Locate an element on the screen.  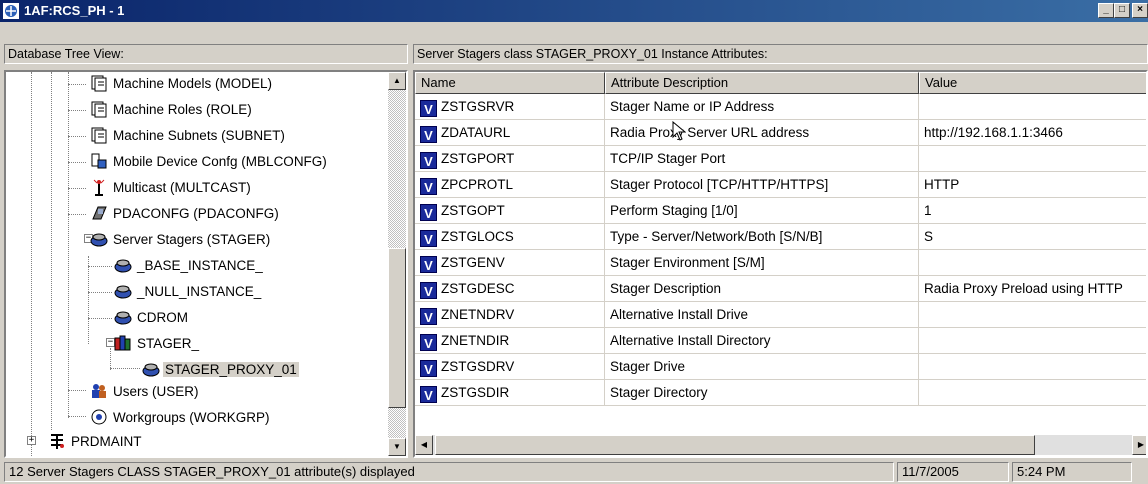
attribute-name: ZNETNDIR is located at coordinates (475, 340).